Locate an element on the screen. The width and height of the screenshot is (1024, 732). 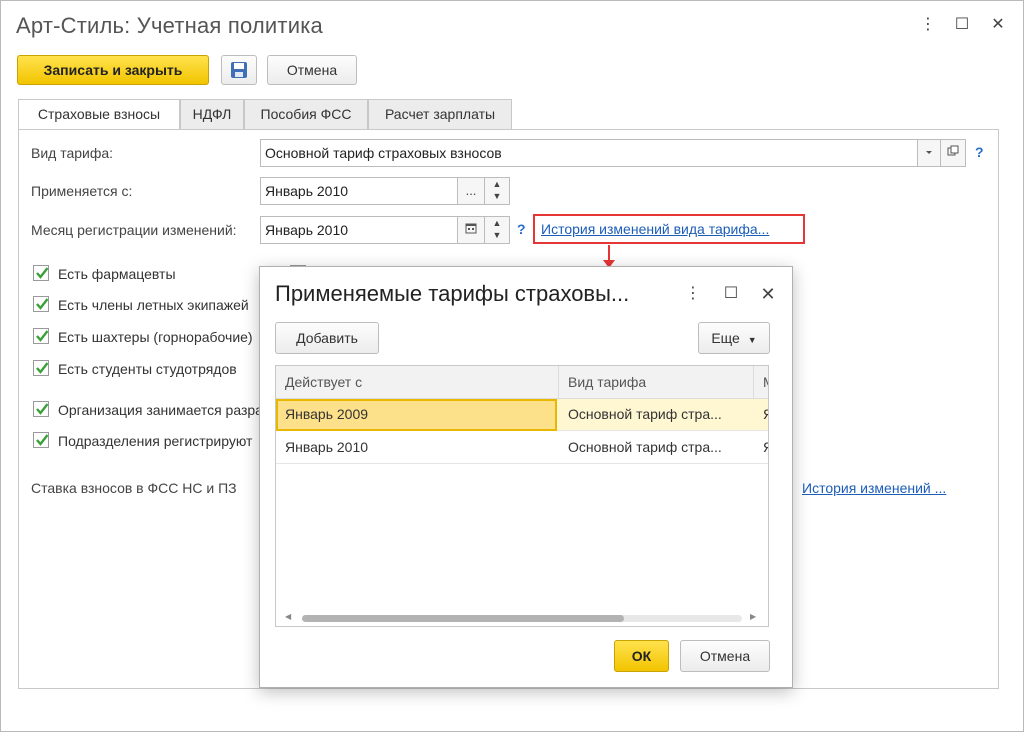
registration-month-field: Январь 2010 is located at coordinates (359, 230).